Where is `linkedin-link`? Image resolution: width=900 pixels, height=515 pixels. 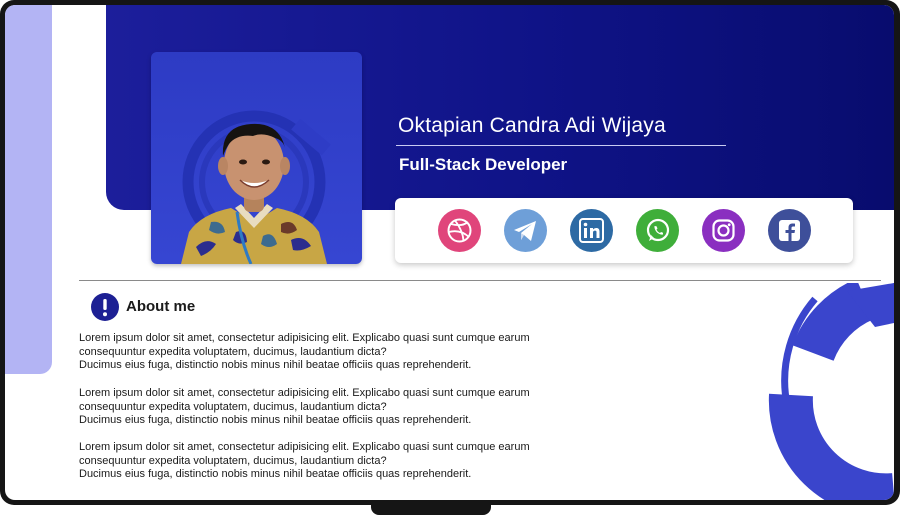
linkedin-link is located at coordinates (591, 230).